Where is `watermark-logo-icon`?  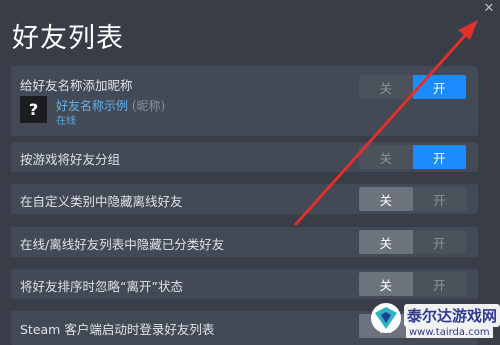
watermark-logo-icon is located at coordinates (386, 318).